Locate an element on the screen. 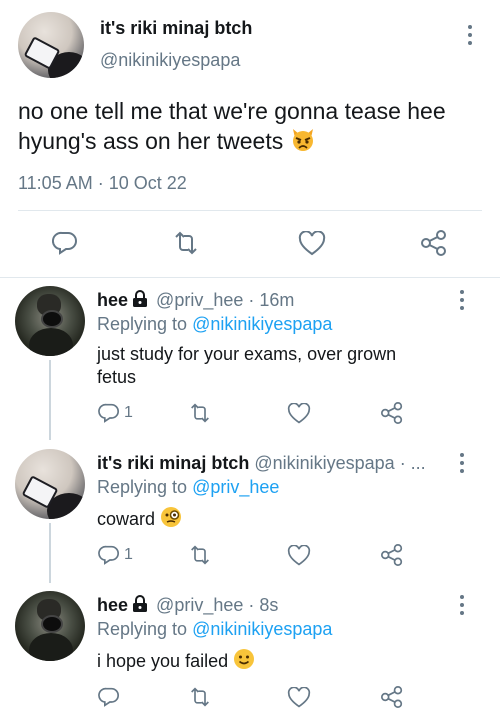 This screenshot has width=500, height=722. handle-and-time: @priv_hee · 16m is located at coordinates (225, 300).